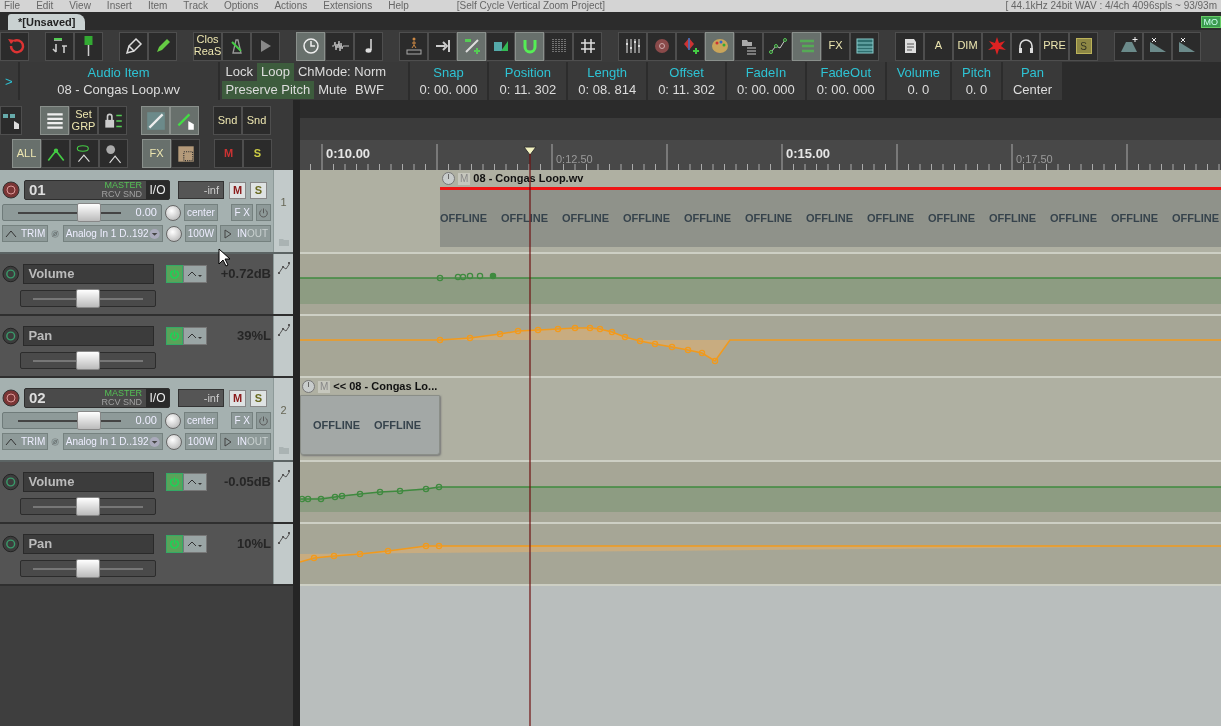 This screenshot has height=726, width=1221. What do you see at coordinates (119, 6) in the screenshot?
I see `menu-item: Insert` at bounding box center [119, 6].